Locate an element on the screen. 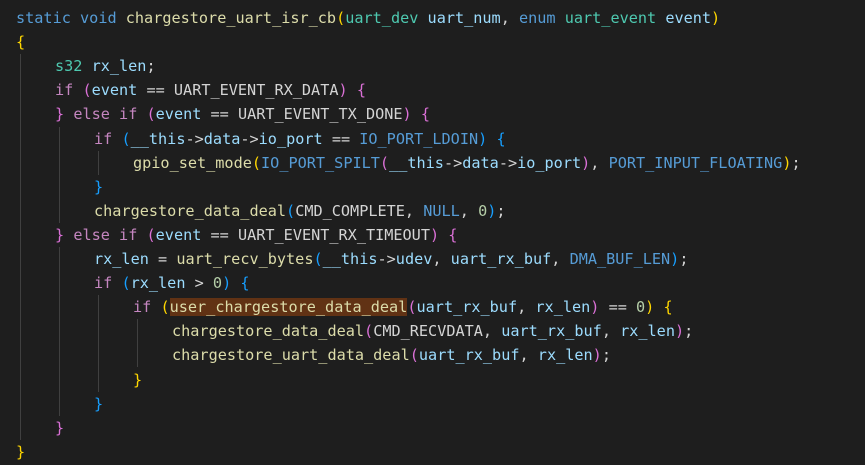  code-token: > is located at coordinates (199, 283).